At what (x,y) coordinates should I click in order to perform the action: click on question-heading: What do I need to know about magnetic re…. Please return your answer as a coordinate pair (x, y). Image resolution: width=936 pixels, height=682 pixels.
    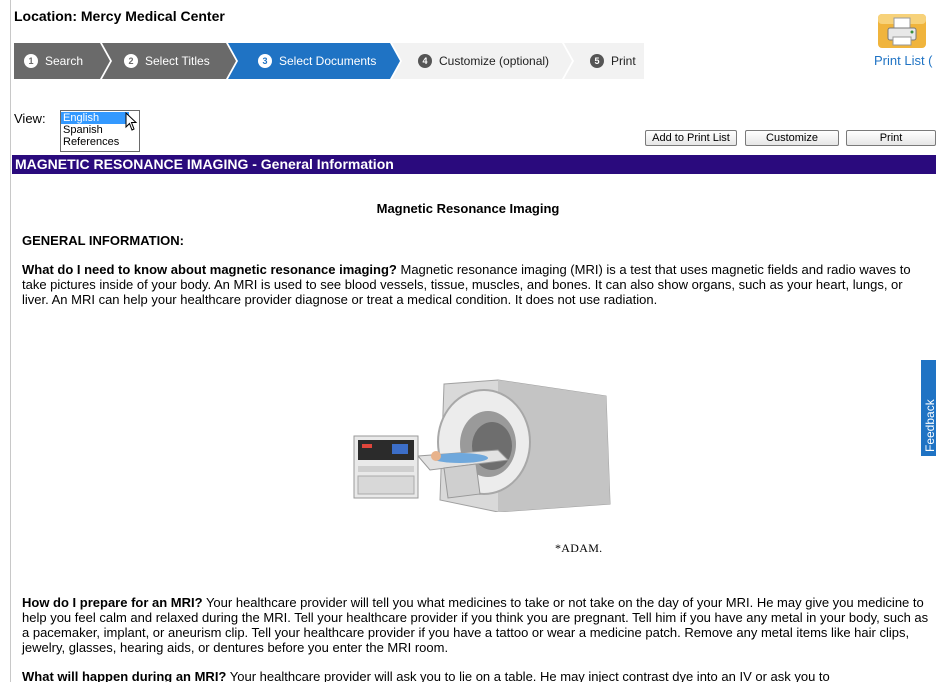
    Looking at the image, I should click on (209, 269).